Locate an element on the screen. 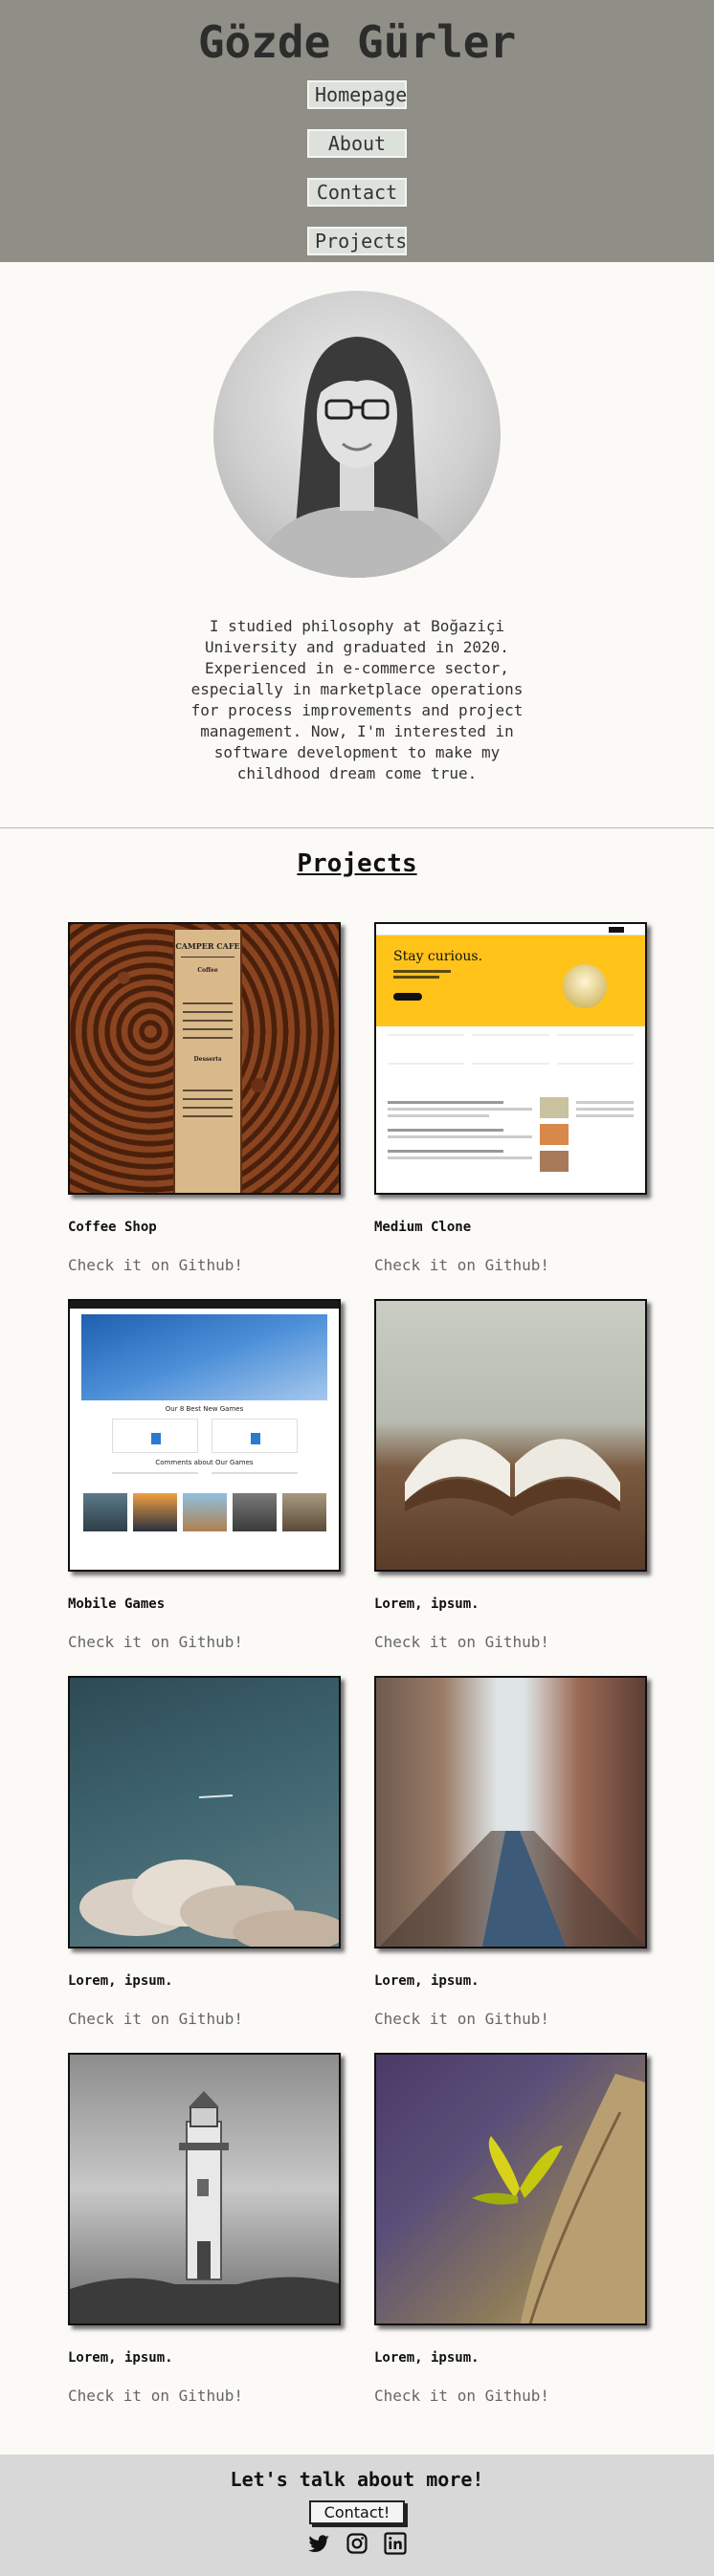 The image size is (714, 2576). coffee-shop-thumbnail: CAMPER CAFE Coffee Desserts is located at coordinates (205, 1058).